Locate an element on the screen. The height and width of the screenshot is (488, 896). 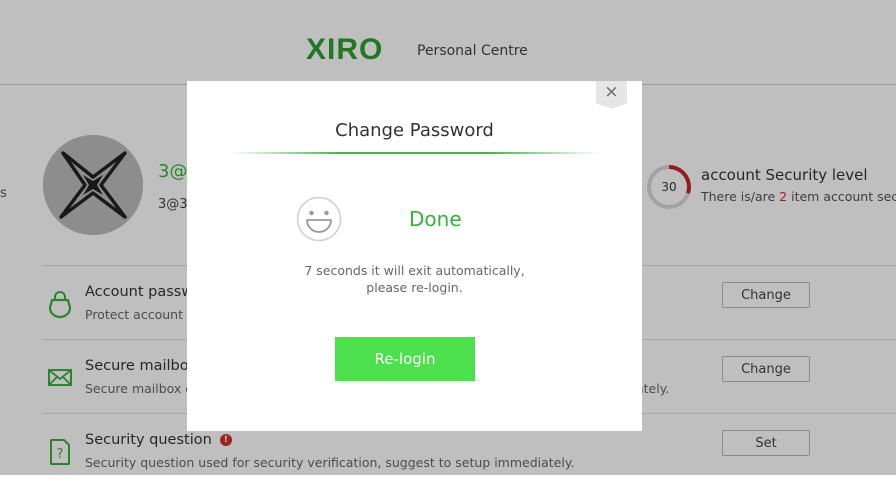
exit-message-line1: 7 seconds it will exit automatically, is located at coordinates (414, 270).